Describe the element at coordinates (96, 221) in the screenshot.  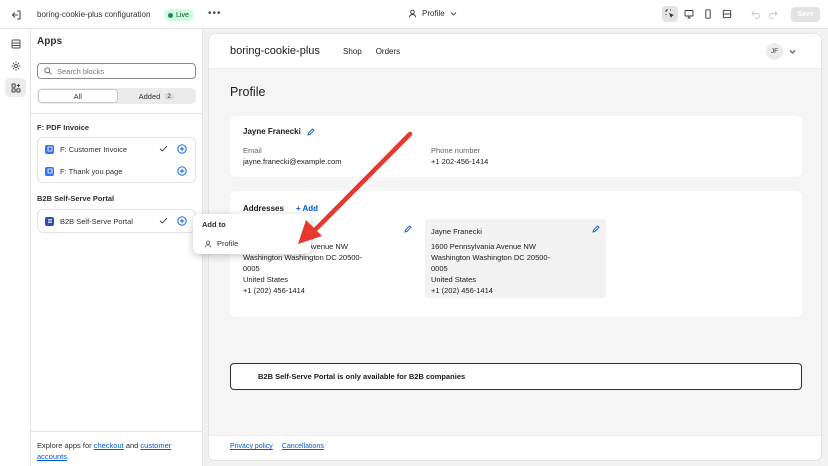
I see `block-label: B2B Self-Serve Portal` at that location.